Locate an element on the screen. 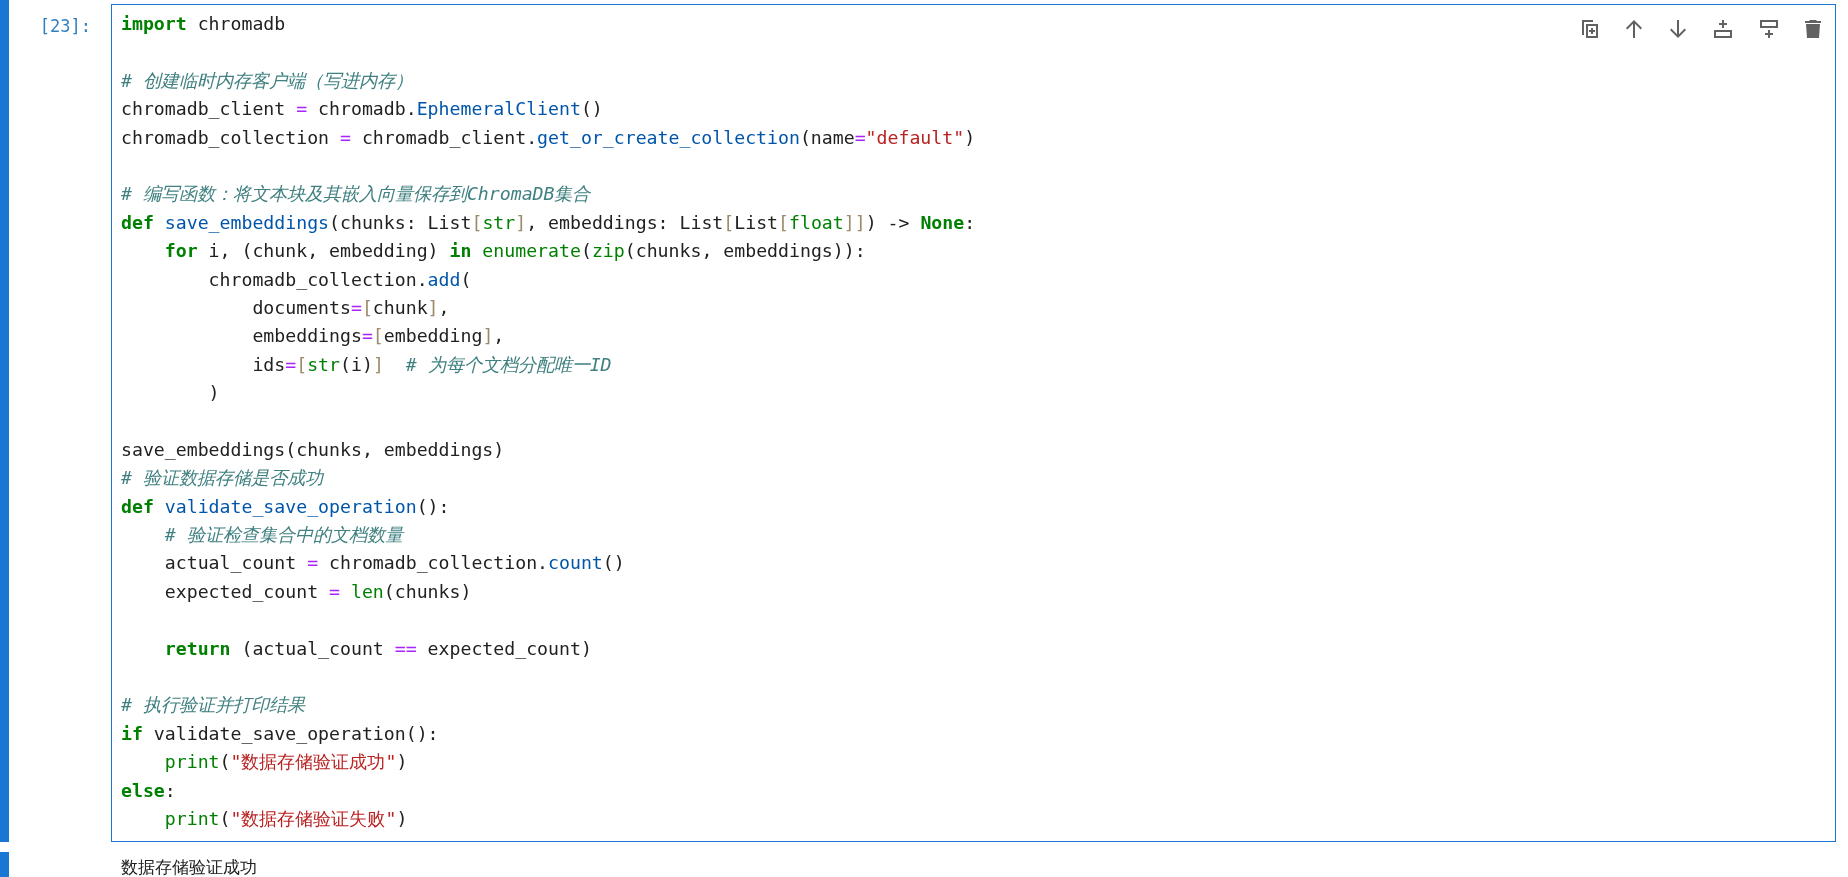  code-line: if validate_save_operation(): is located at coordinates (280, 733).